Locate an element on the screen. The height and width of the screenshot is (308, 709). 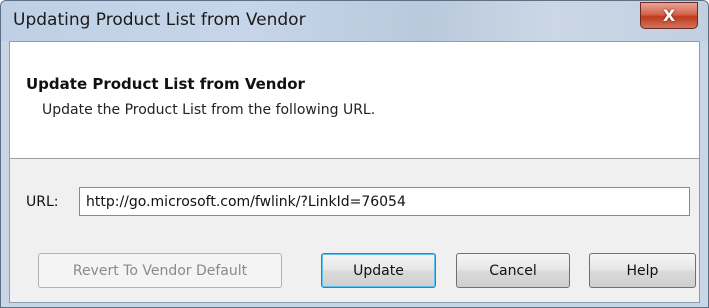
url-label: URL: is located at coordinates (42, 202).